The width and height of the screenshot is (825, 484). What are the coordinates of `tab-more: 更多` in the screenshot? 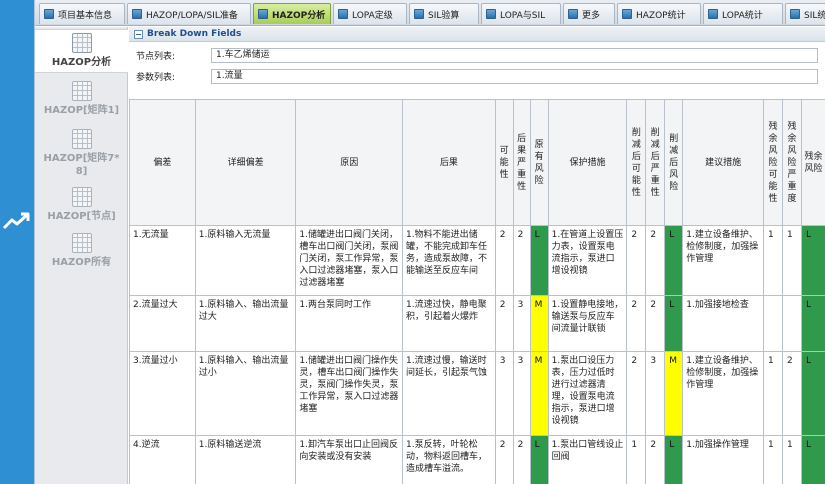 It's located at (589, 13).